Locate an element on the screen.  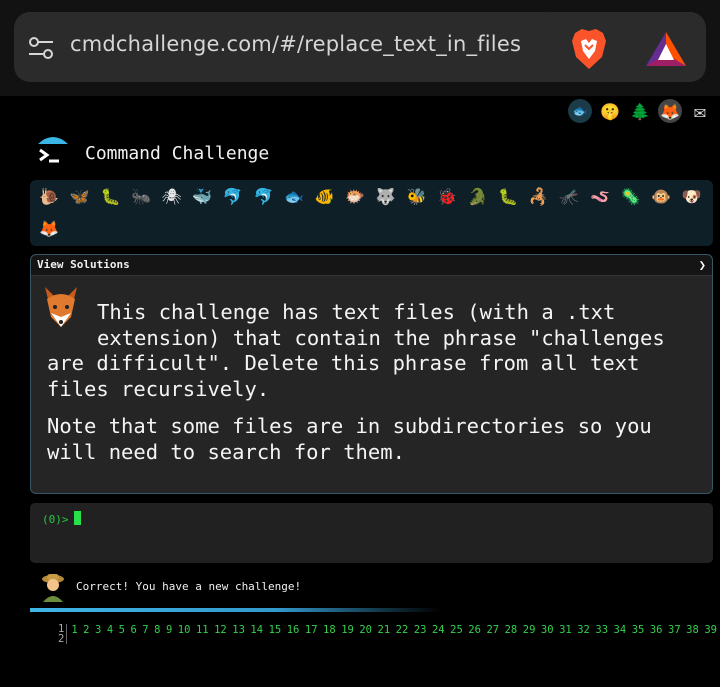
level-row2-0-icon: 🦊 is located at coordinates (49, 228).